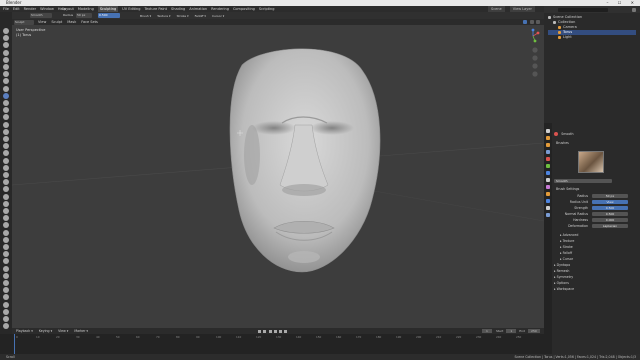 This screenshot has width=640, height=360. Describe the element at coordinates (24, 22) in the screenshot. I see `mode-selector: Sculpt Mode` at that location.